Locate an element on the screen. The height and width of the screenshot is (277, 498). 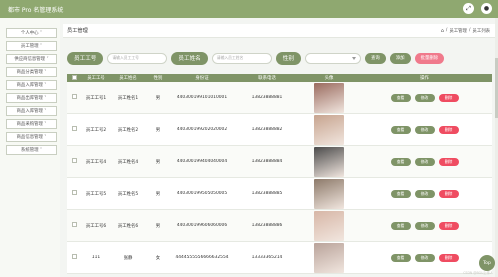
cell-id-card: 440300199404040004 is located at coordinates (202, 161).